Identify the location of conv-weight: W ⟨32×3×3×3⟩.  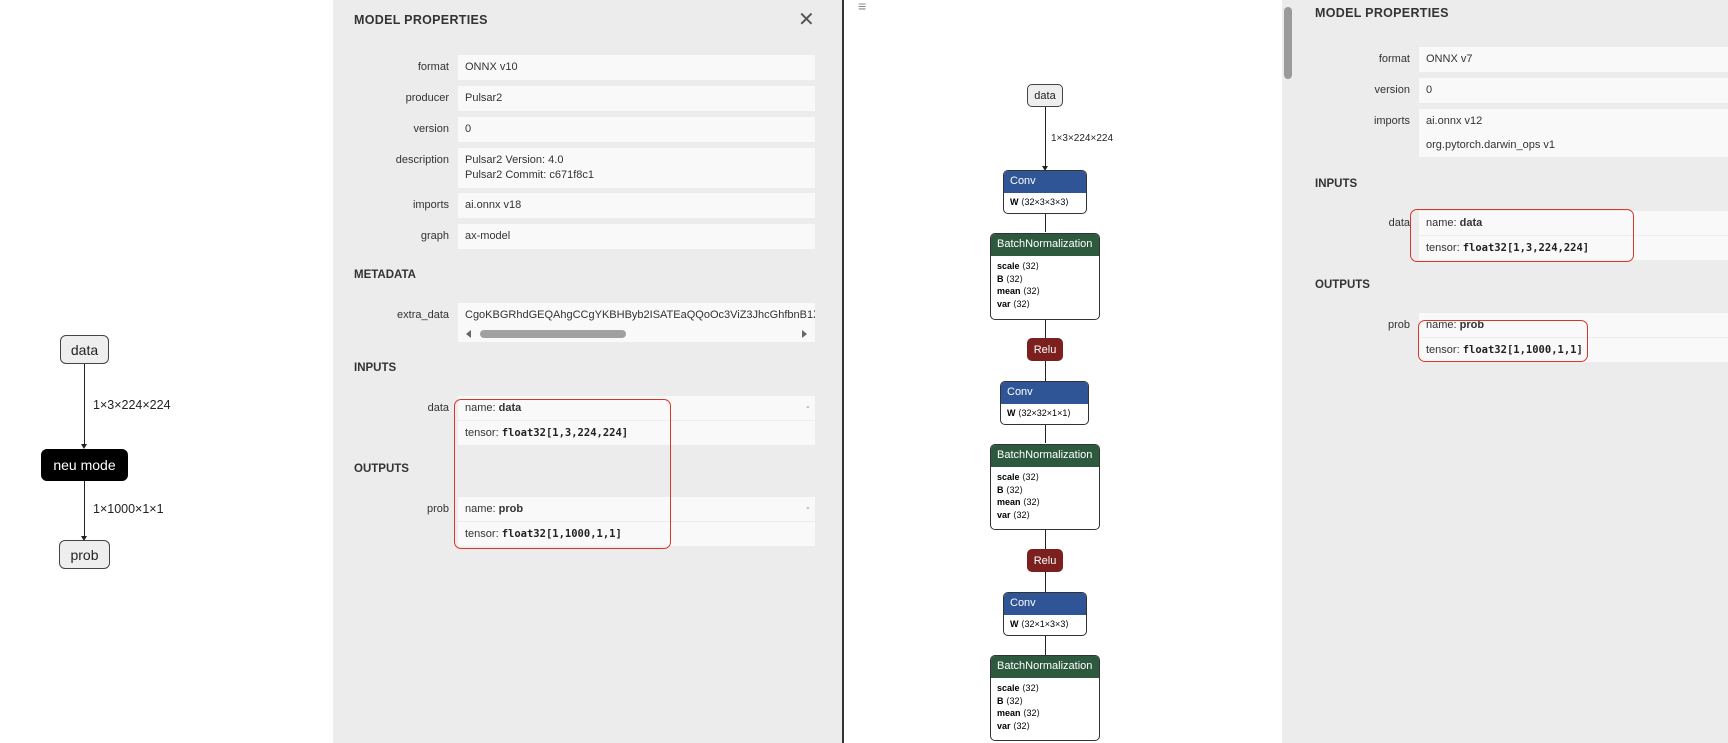
(1039, 202).